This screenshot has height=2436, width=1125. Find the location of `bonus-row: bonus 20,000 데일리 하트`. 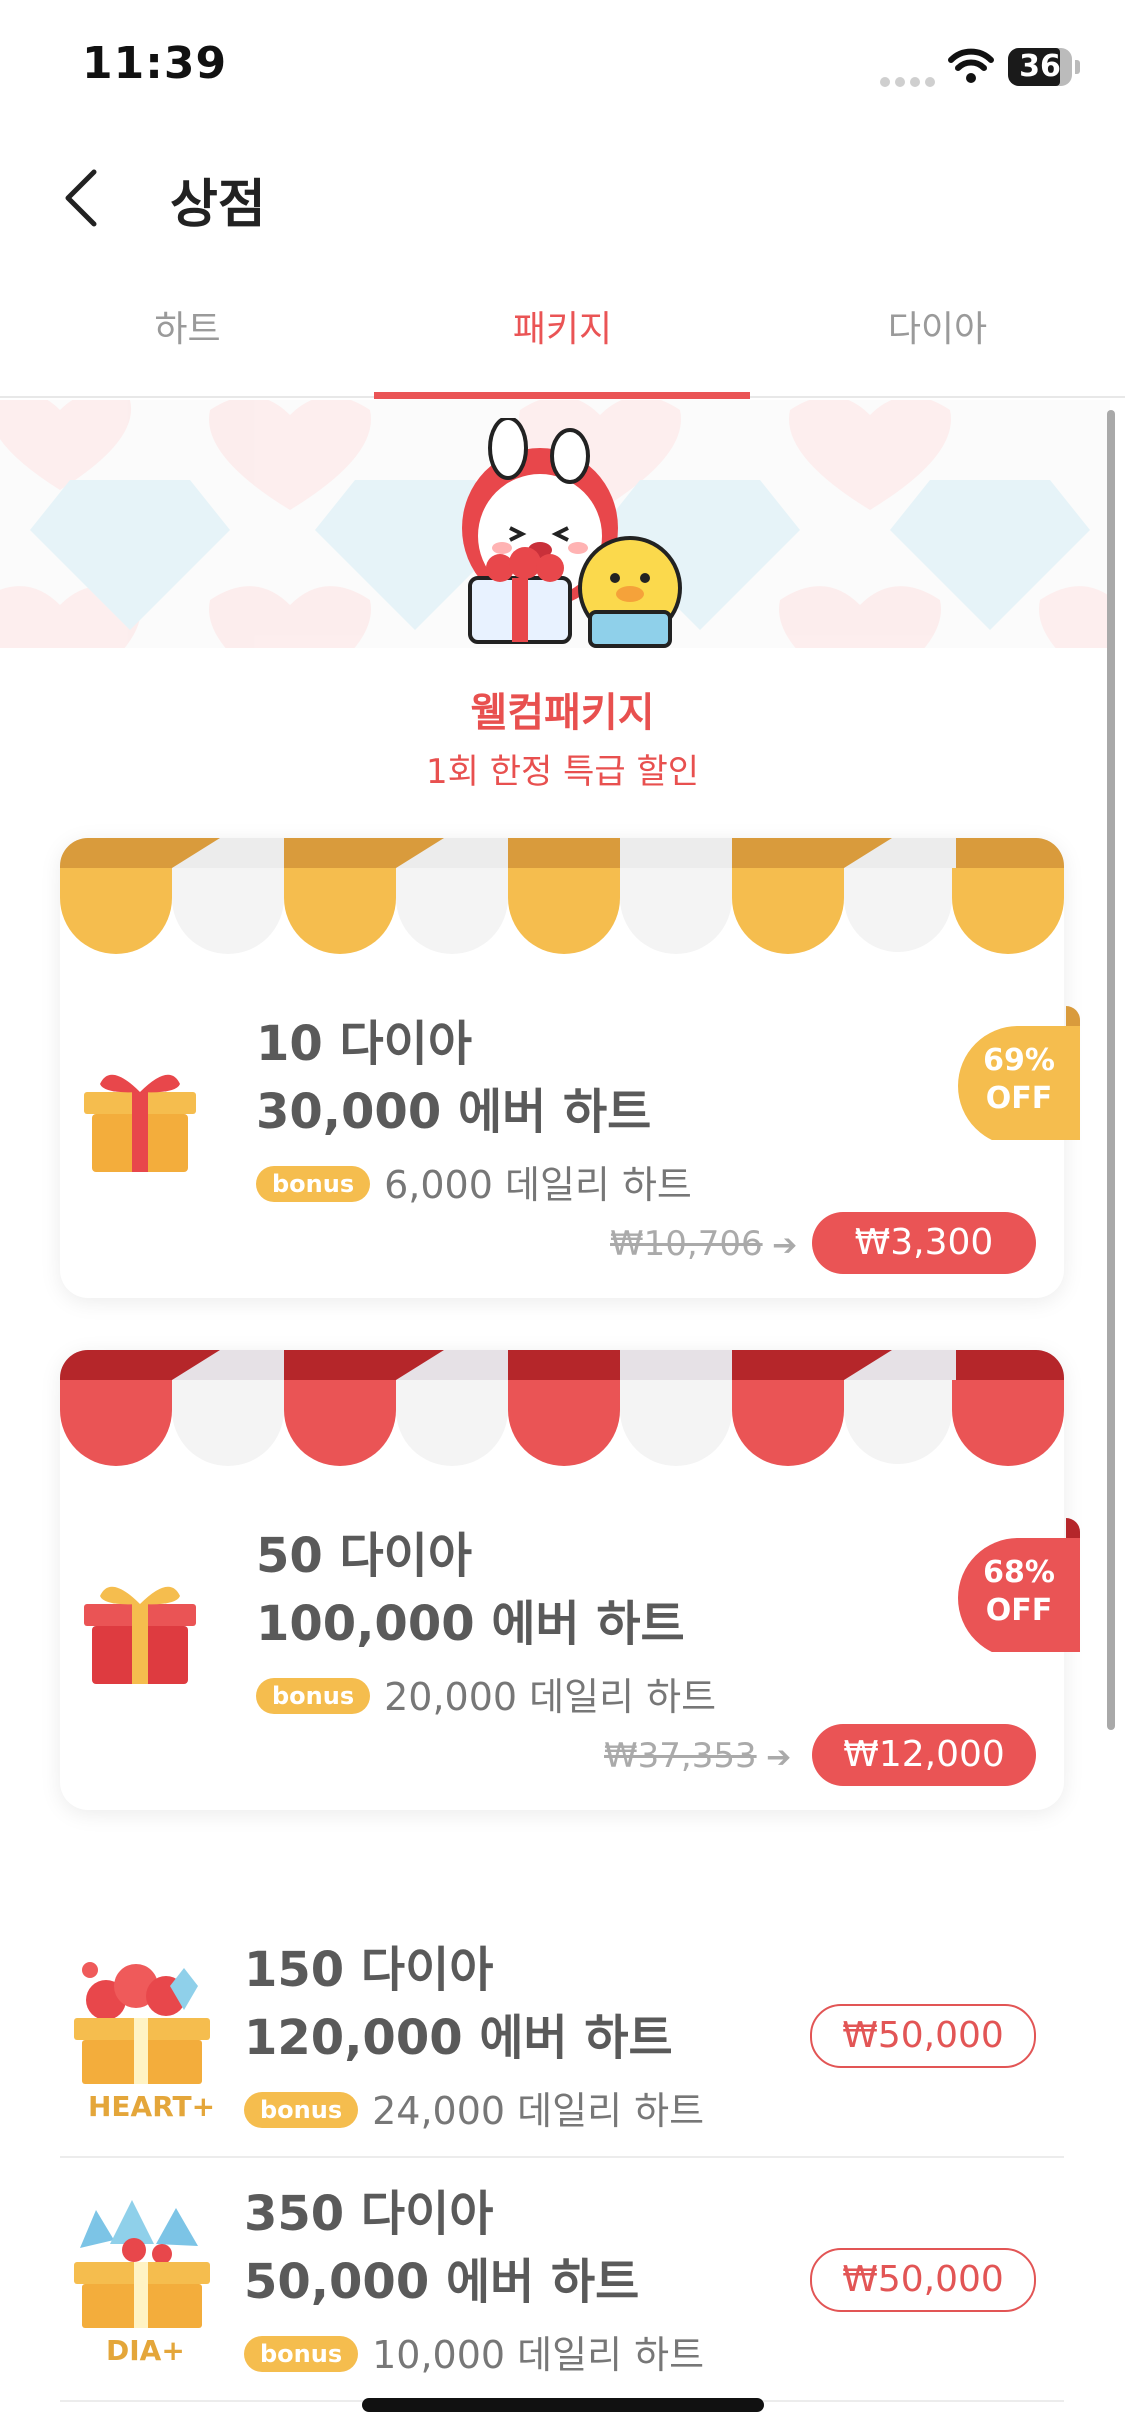

bonus-row: bonus 20,000 데일리 하트 is located at coordinates (486, 1693).